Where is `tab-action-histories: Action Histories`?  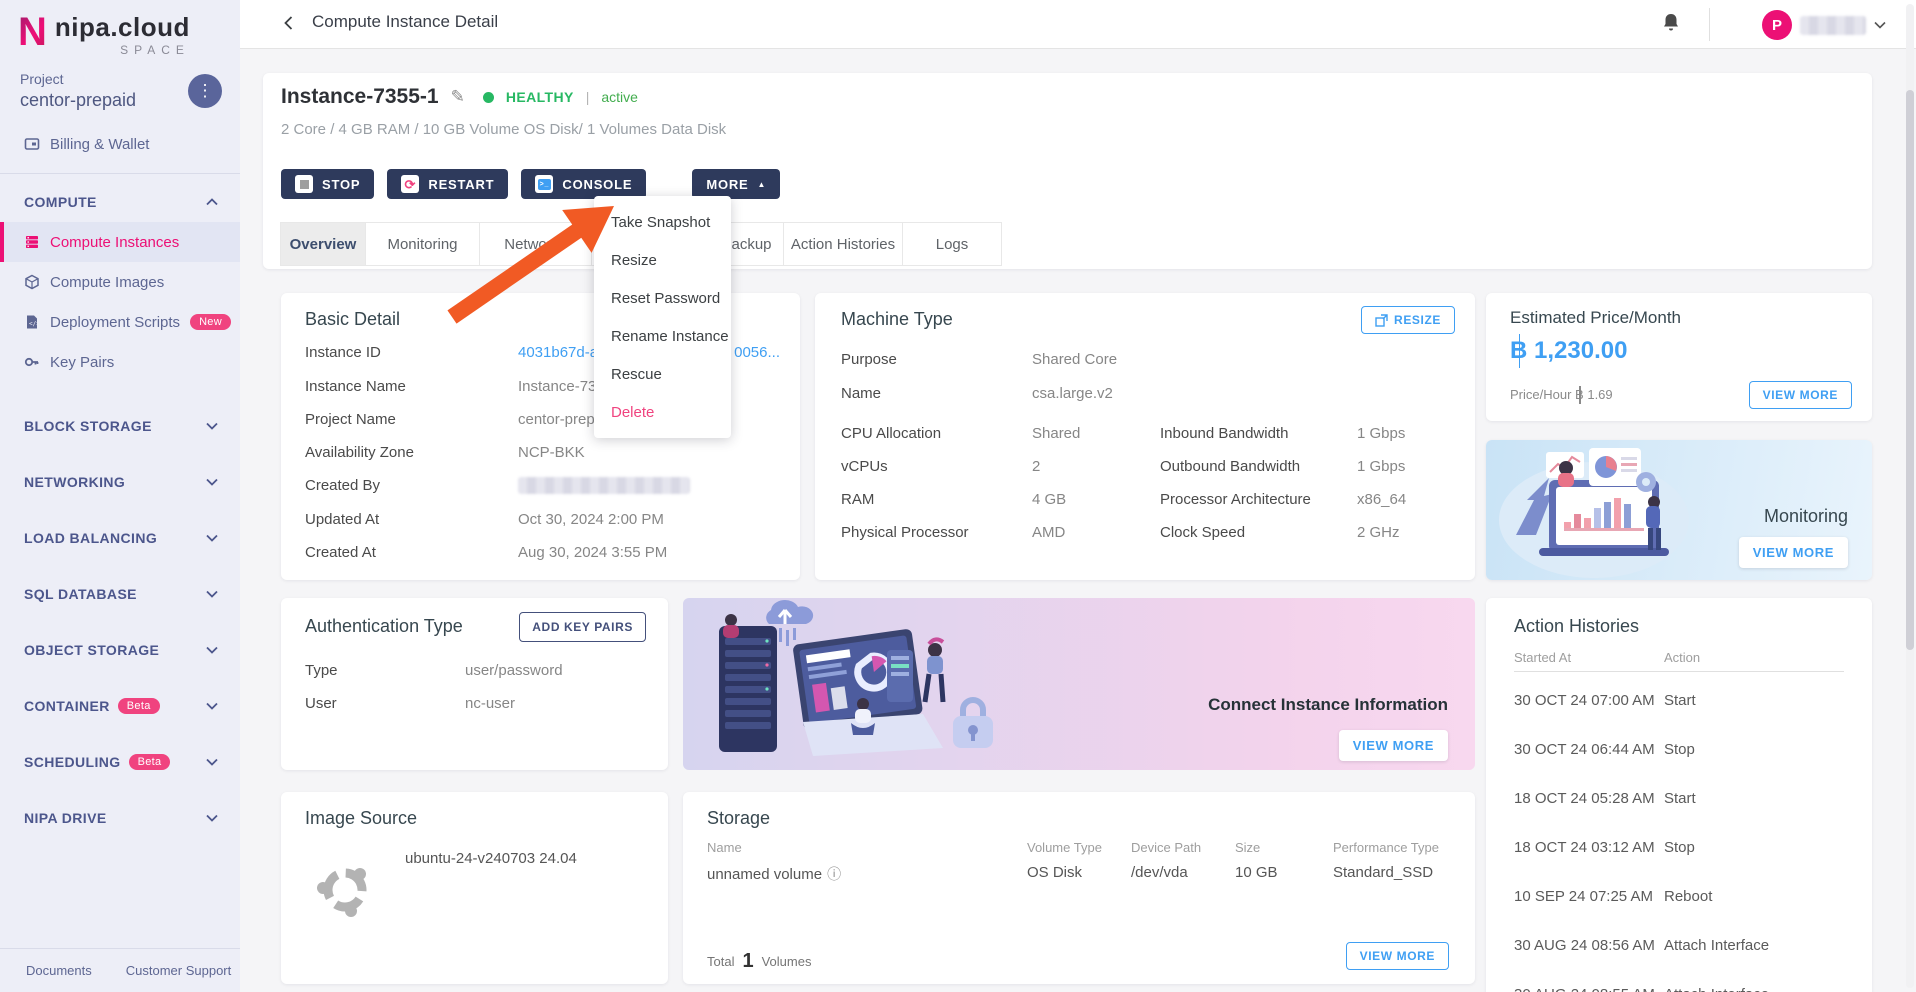
tab-action-histories: Action Histories is located at coordinates (843, 244).